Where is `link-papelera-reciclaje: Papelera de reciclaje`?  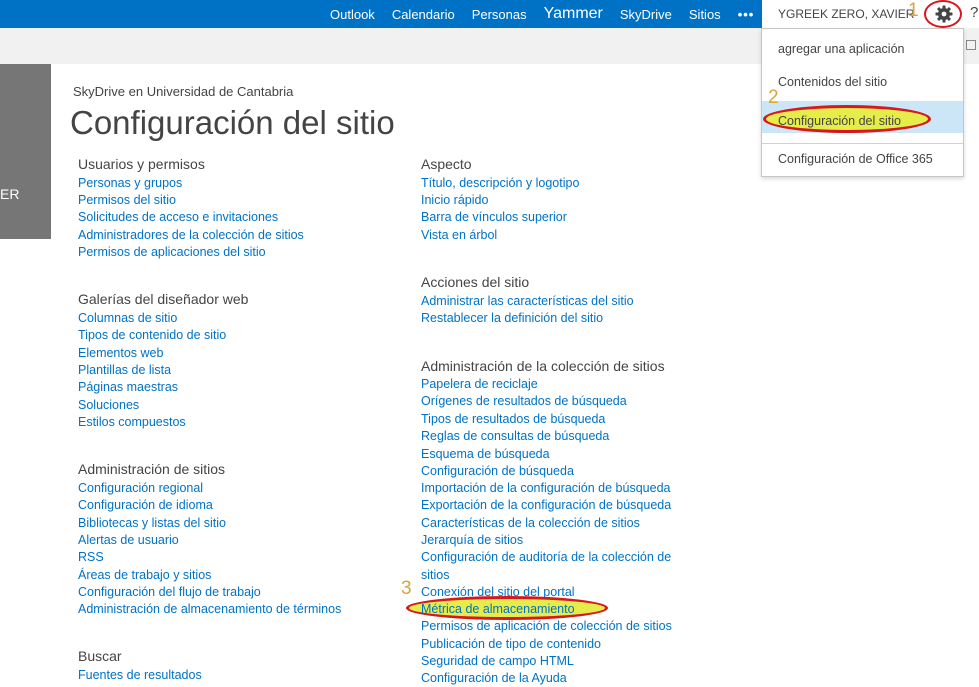
link-papelera-reciclaje: Papelera de reciclaje is located at coordinates (479, 384).